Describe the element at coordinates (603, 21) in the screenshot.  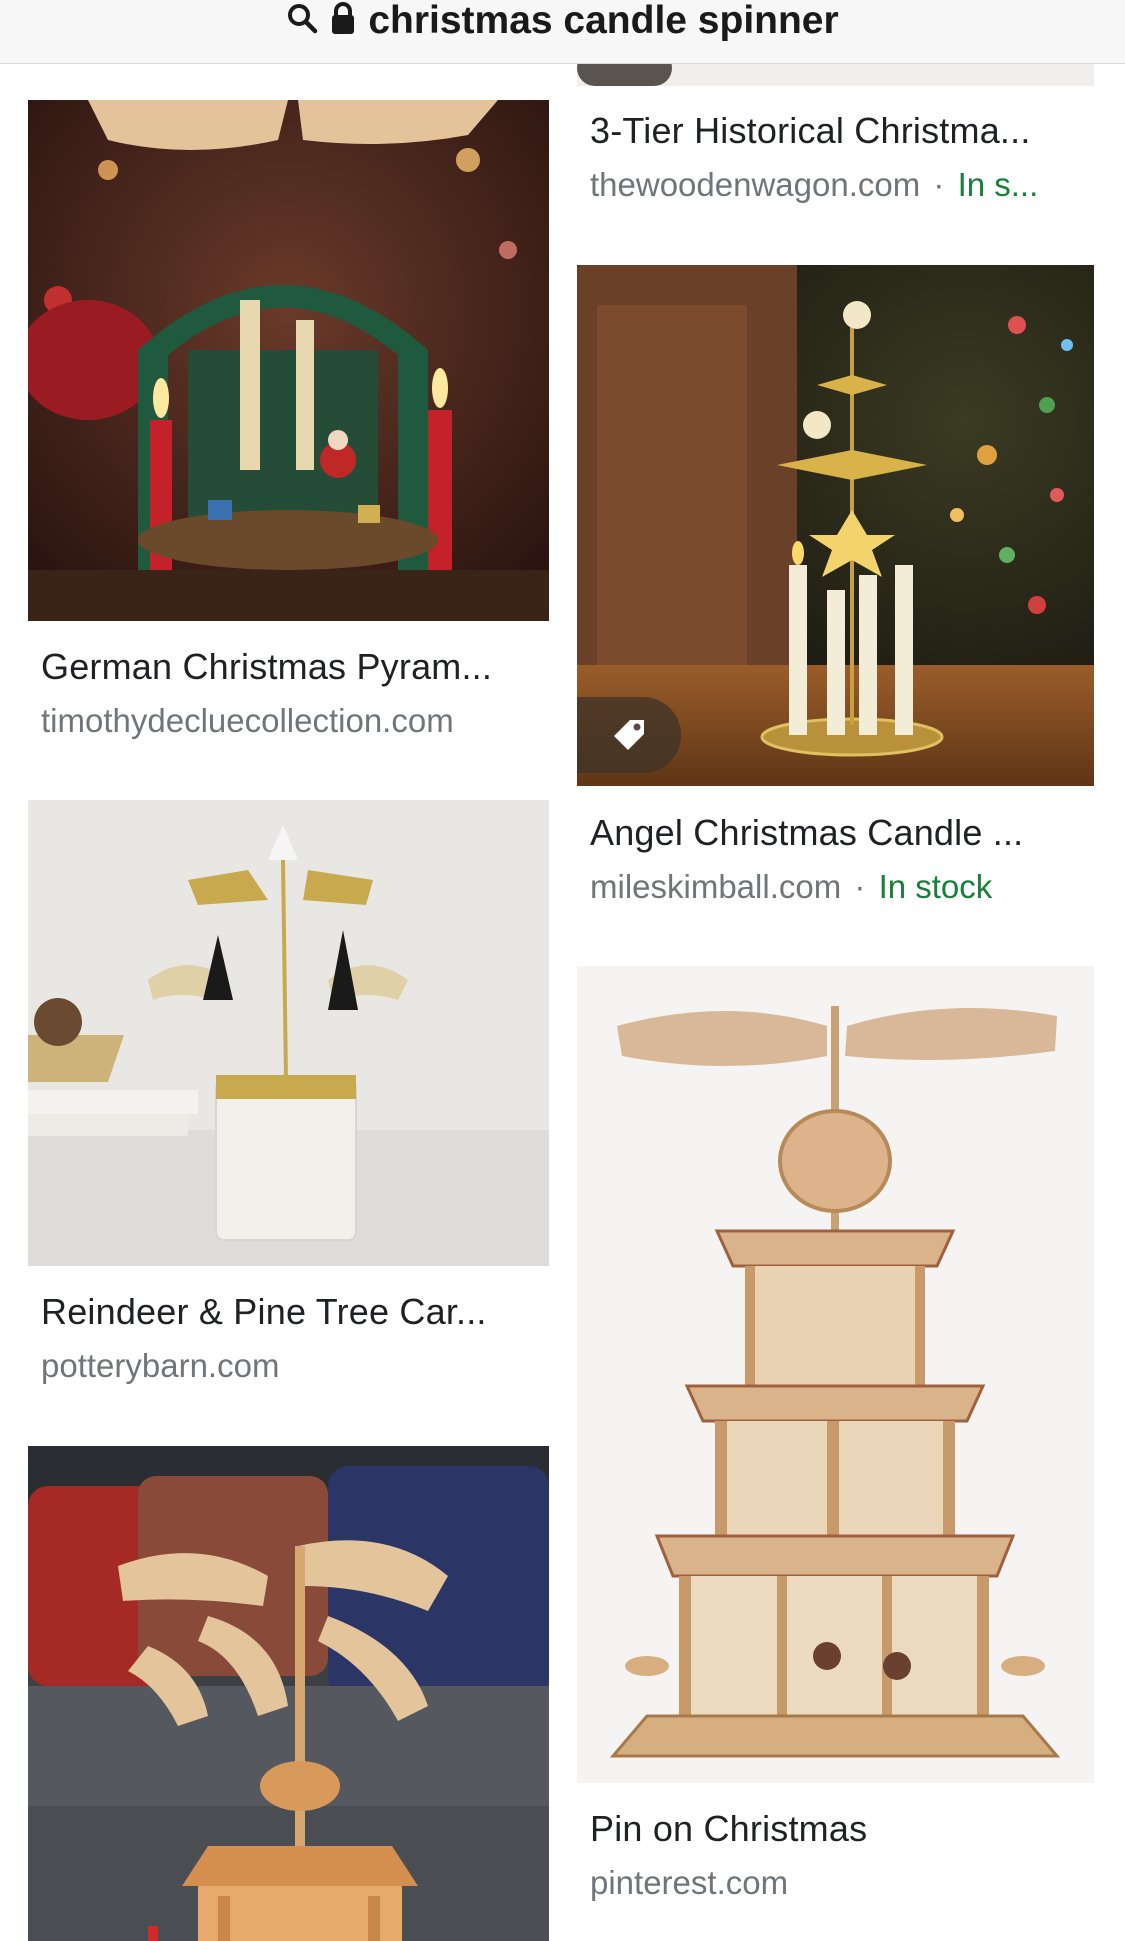
I see `url-text: christmas candle spinner` at that location.